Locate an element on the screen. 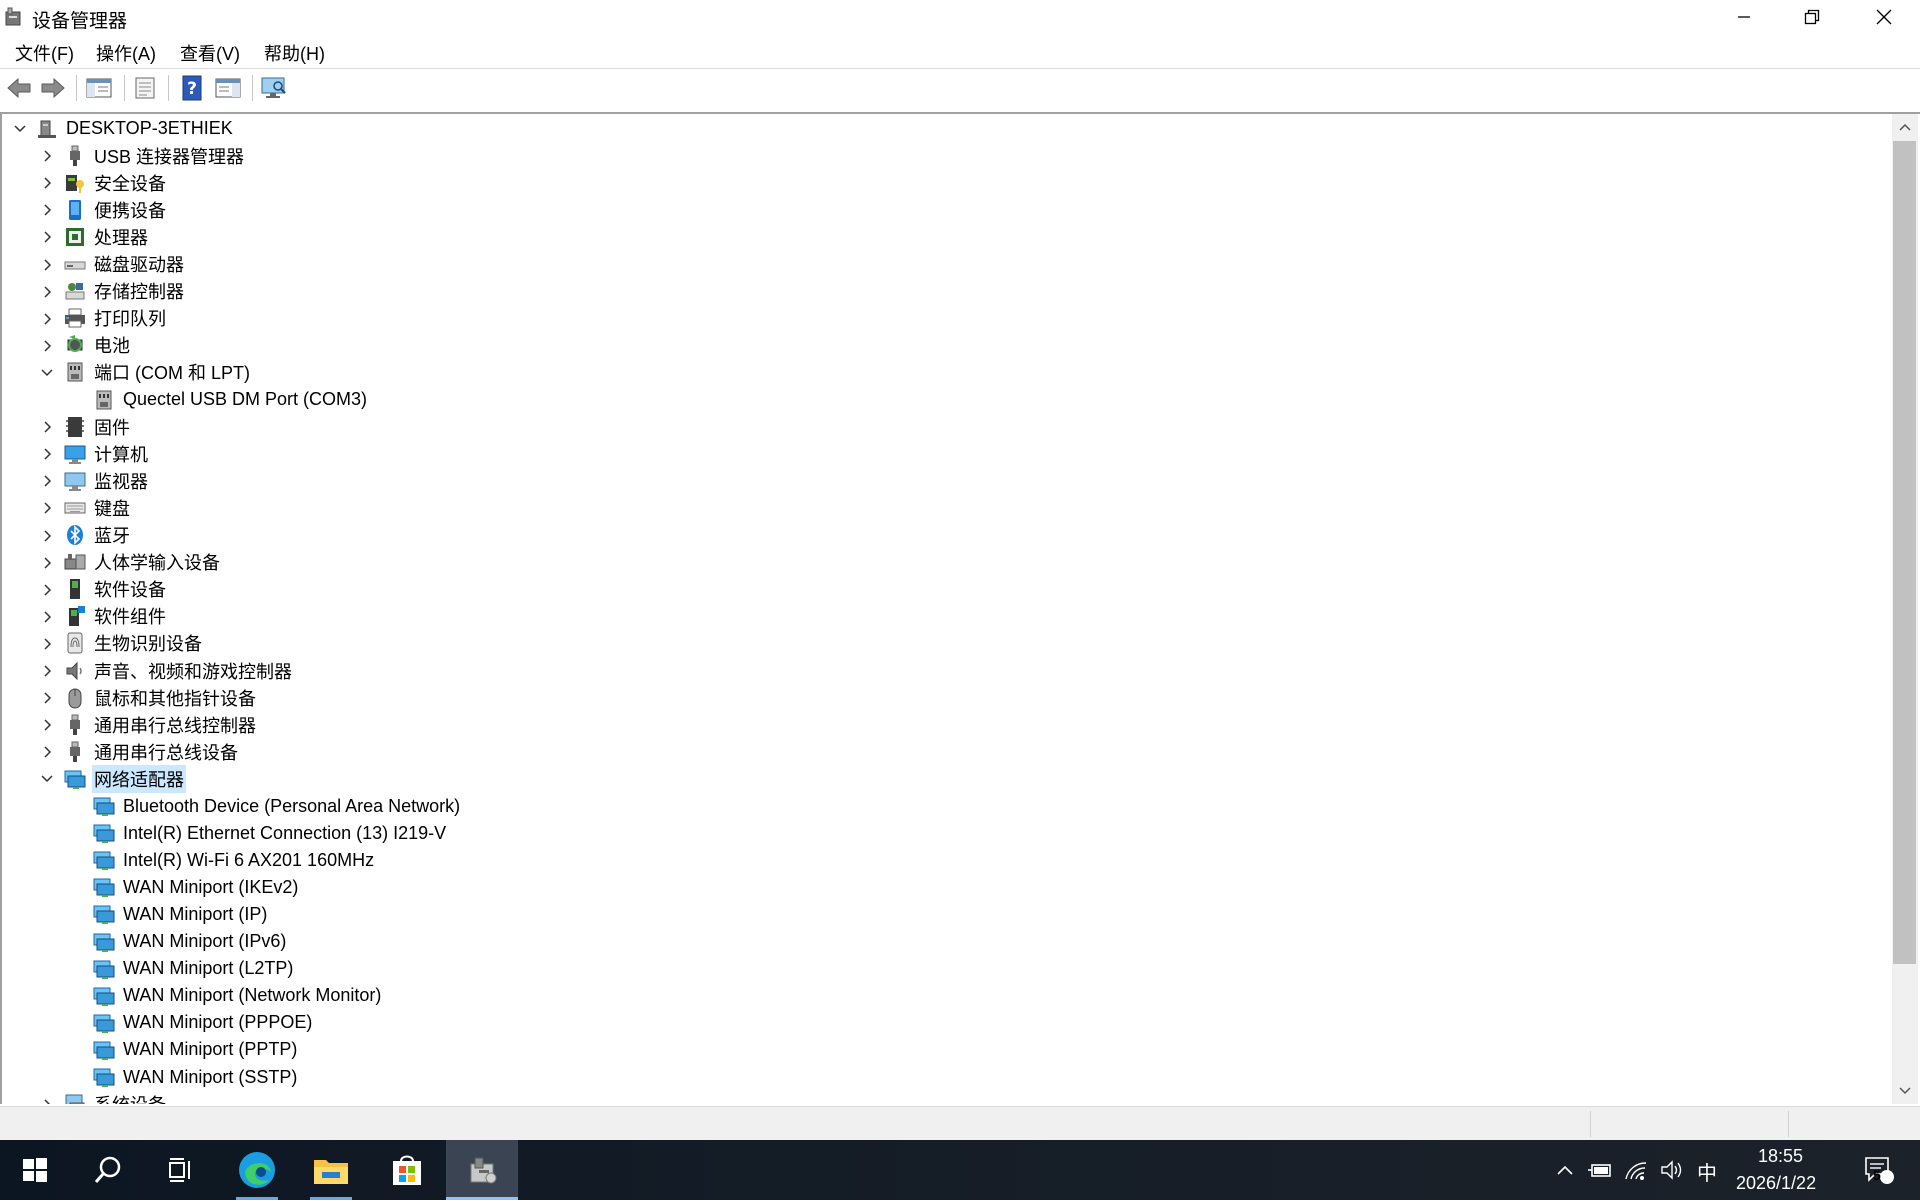 This screenshot has height=1200, width=1920. scan-hardware-changes-button is located at coordinates (274, 88).